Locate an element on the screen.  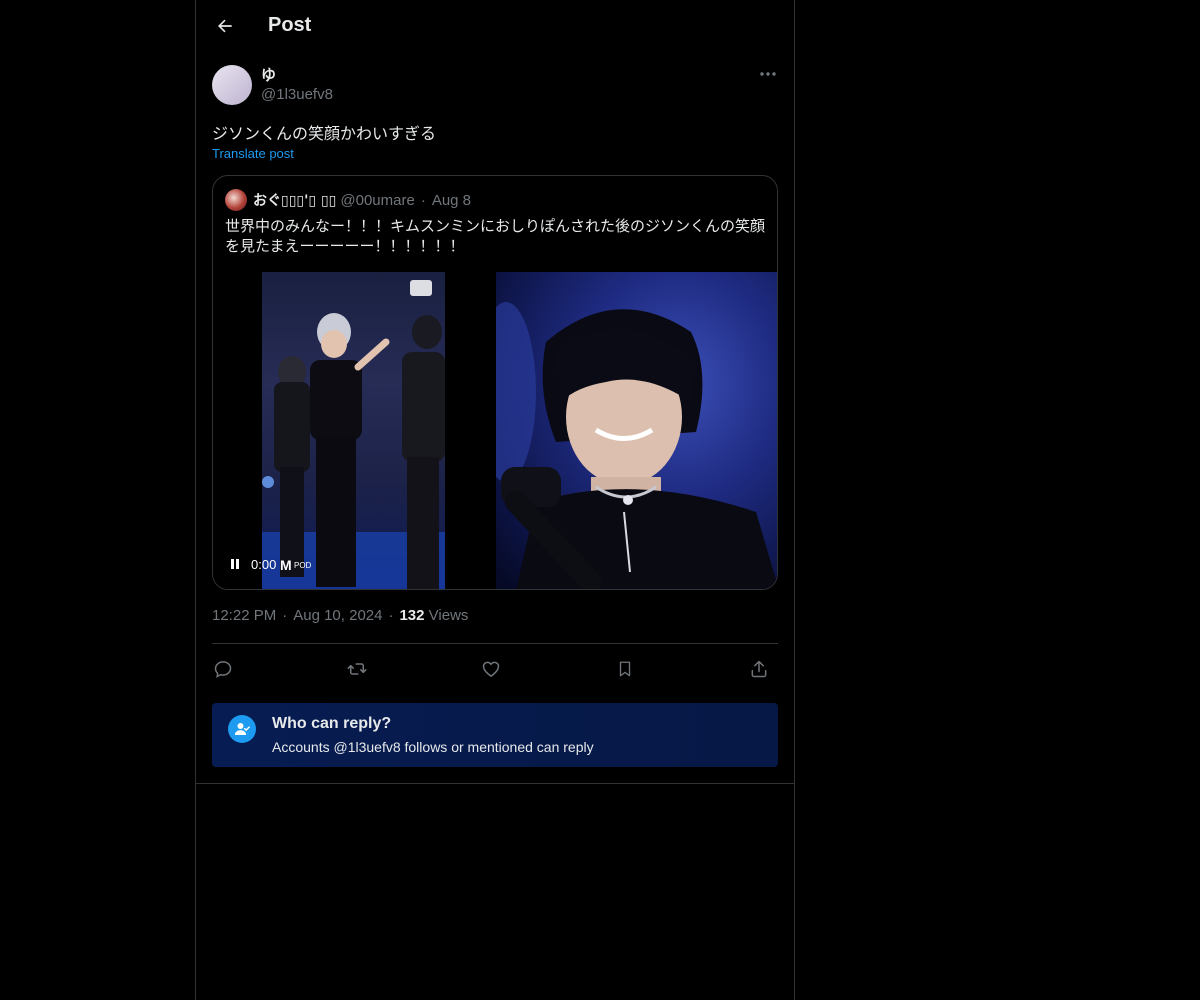
page-title: Post is located at coordinates (290, 25).